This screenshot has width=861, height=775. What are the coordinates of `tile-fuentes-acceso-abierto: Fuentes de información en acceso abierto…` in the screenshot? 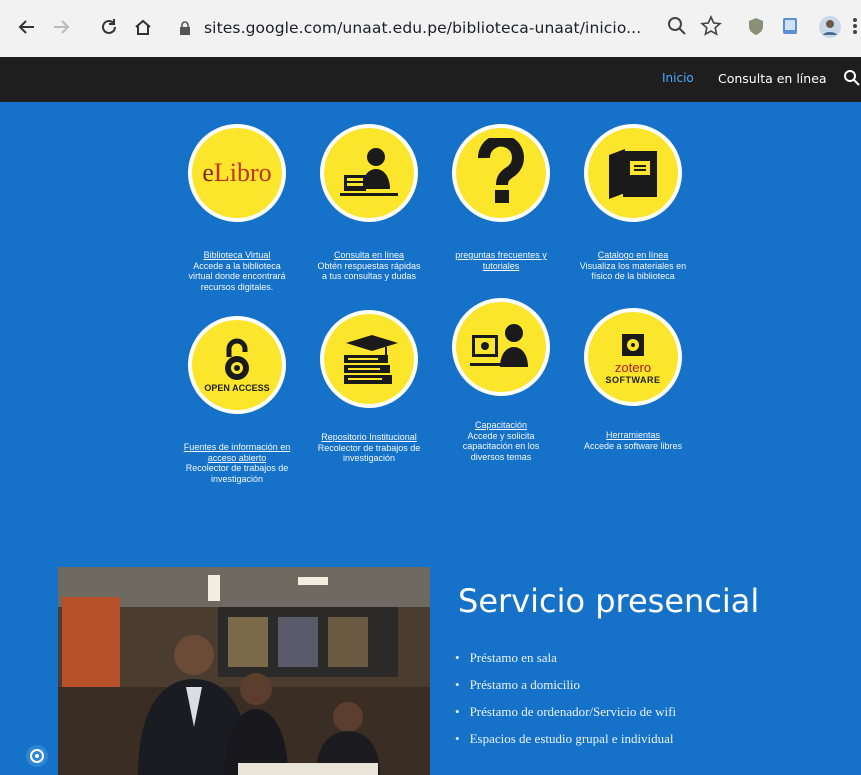 It's located at (237, 463).